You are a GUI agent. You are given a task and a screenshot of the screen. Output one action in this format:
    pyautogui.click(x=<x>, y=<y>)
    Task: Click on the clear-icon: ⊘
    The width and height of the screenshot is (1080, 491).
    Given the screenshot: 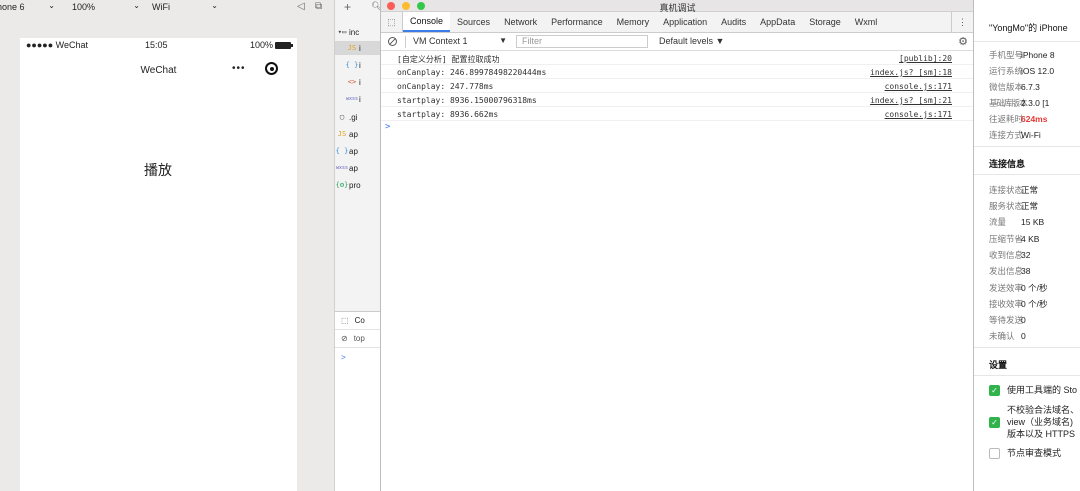 What is the action you would take?
    pyautogui.click(x=344, y=338)
    